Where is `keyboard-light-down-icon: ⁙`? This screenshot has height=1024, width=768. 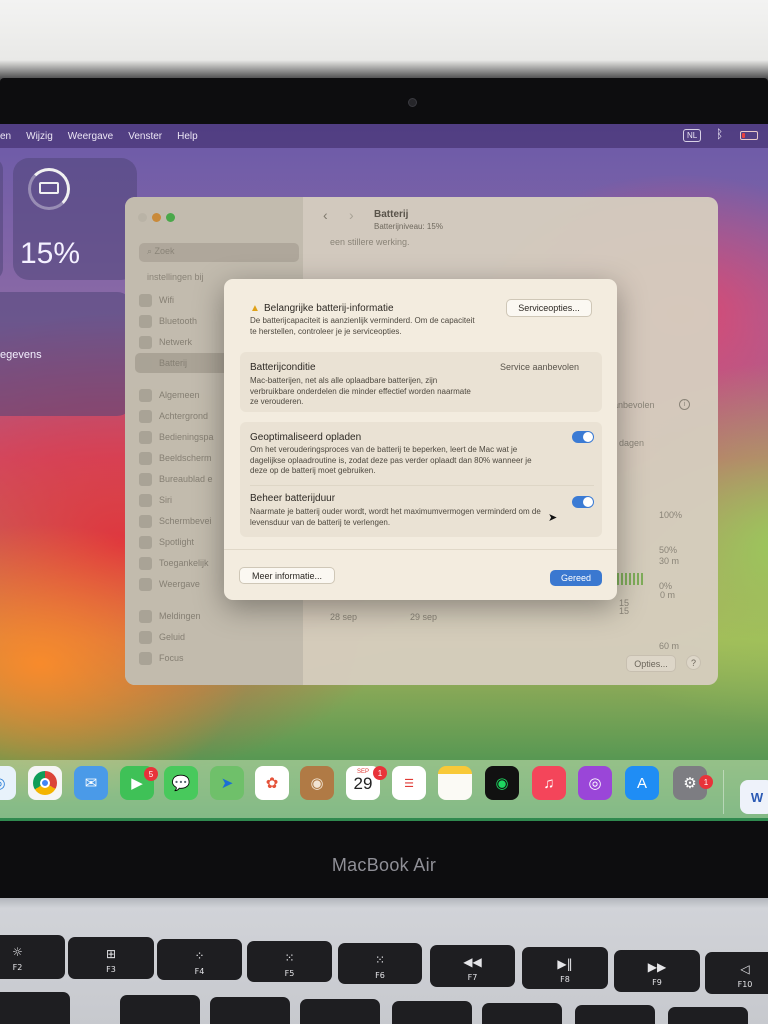
keyboard-light-down-icon: ⁙ is located at coordinates (289, 958).